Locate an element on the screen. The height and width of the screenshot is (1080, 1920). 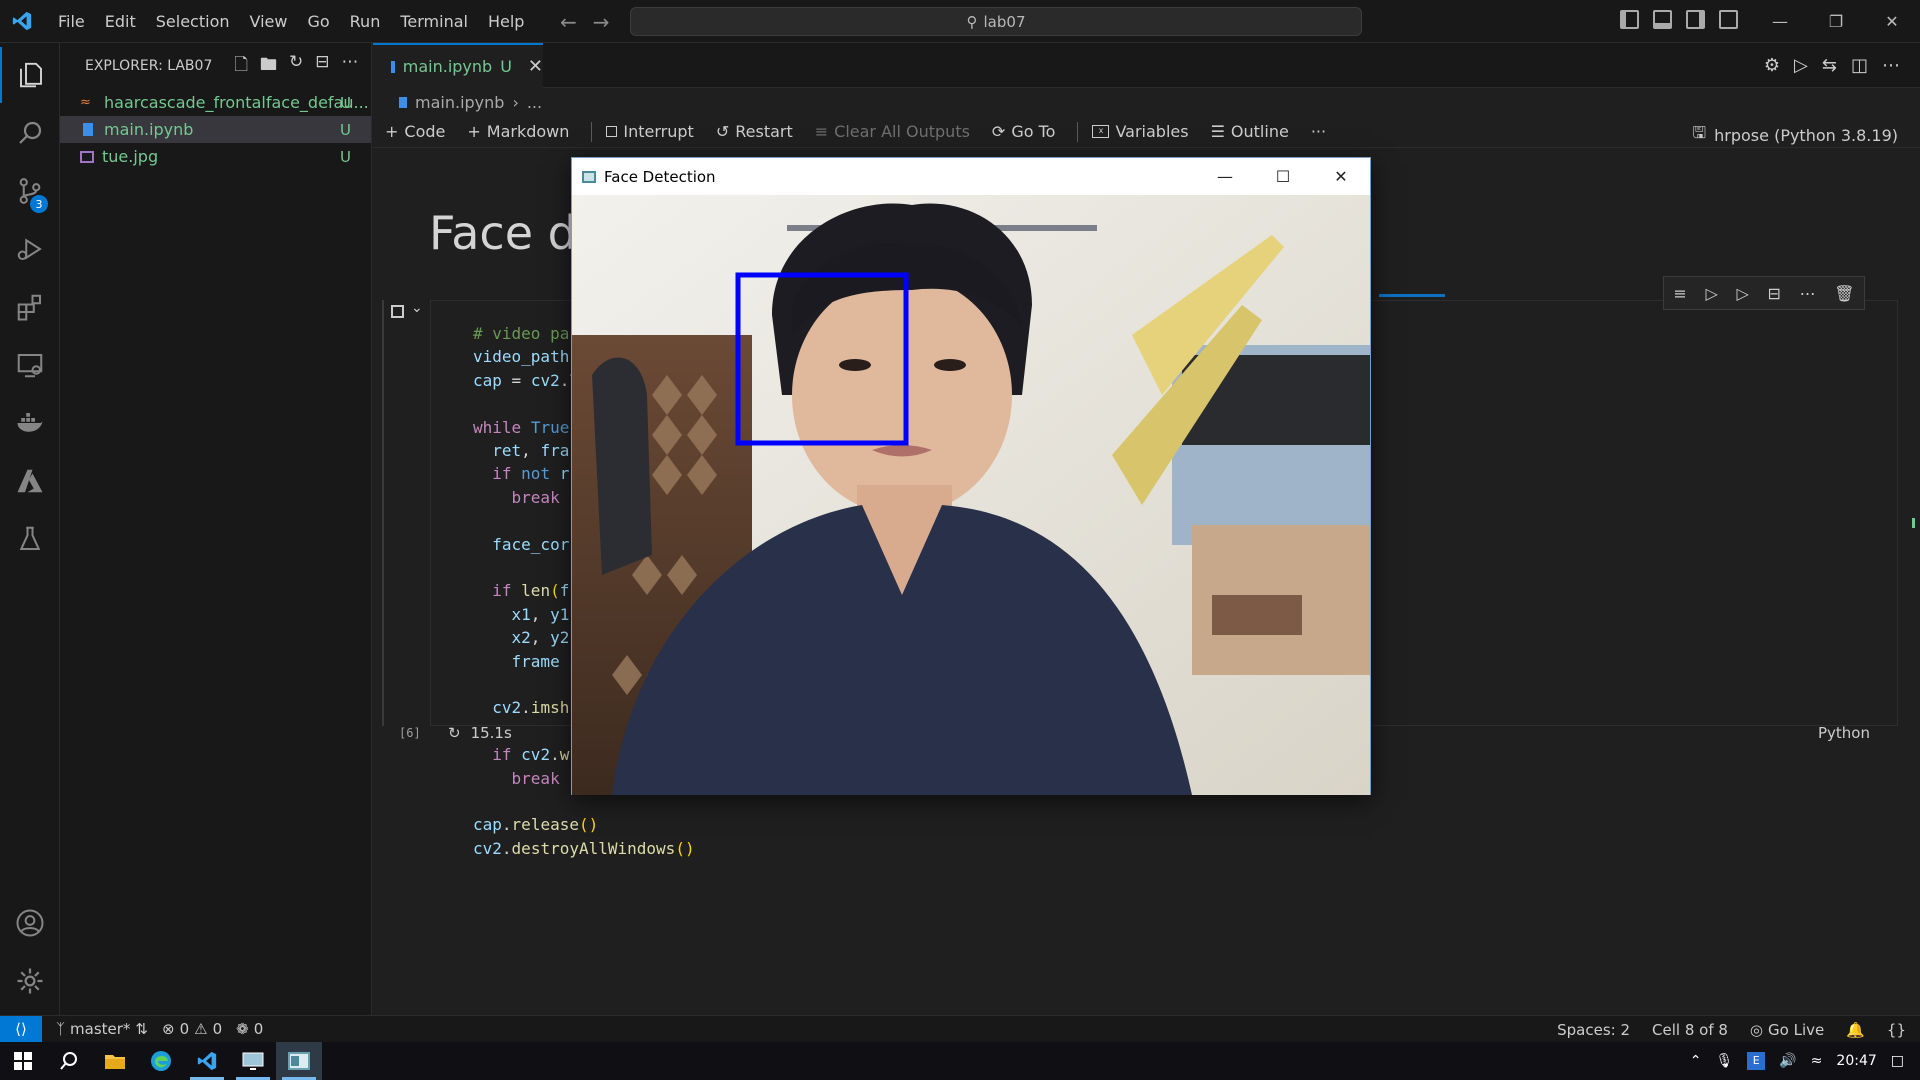
ports-indicator: ❁ 0 is located at coordinates (249, 1029).